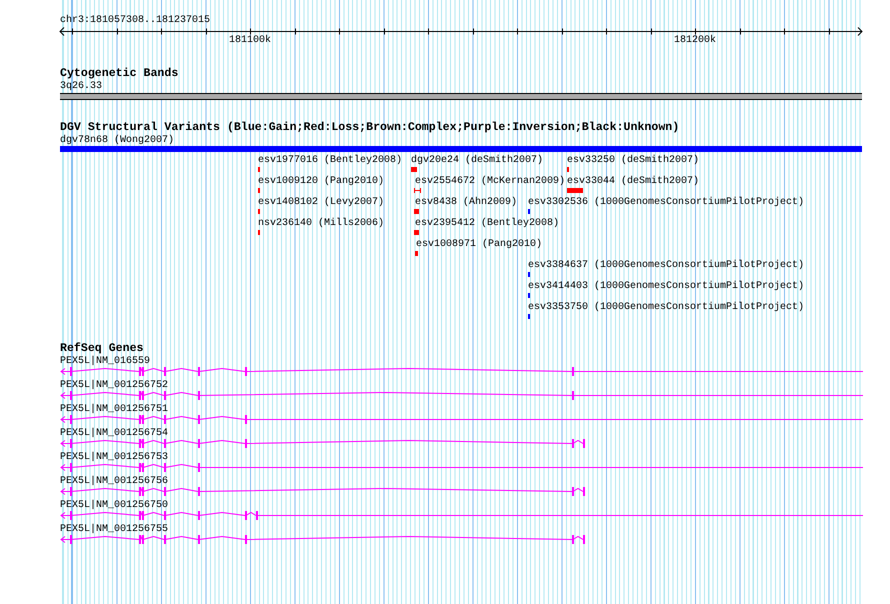 The image size is (890, 604). Describe the element at coordinates (114, 409) in the screenshot. I see `gene-label: PEX5L|NM_001256751` at that location.